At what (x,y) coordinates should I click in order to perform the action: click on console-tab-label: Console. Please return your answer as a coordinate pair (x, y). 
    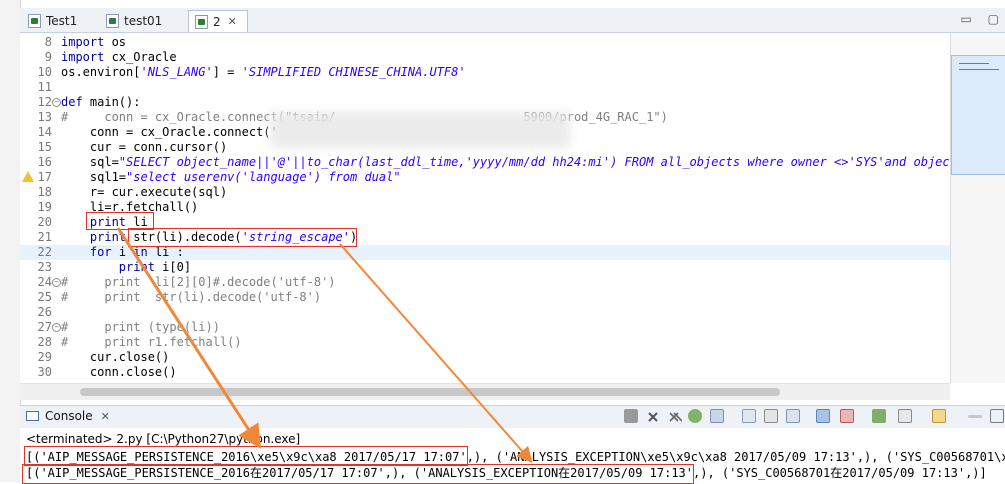
    Looking at the image, I should click on (69, 416).